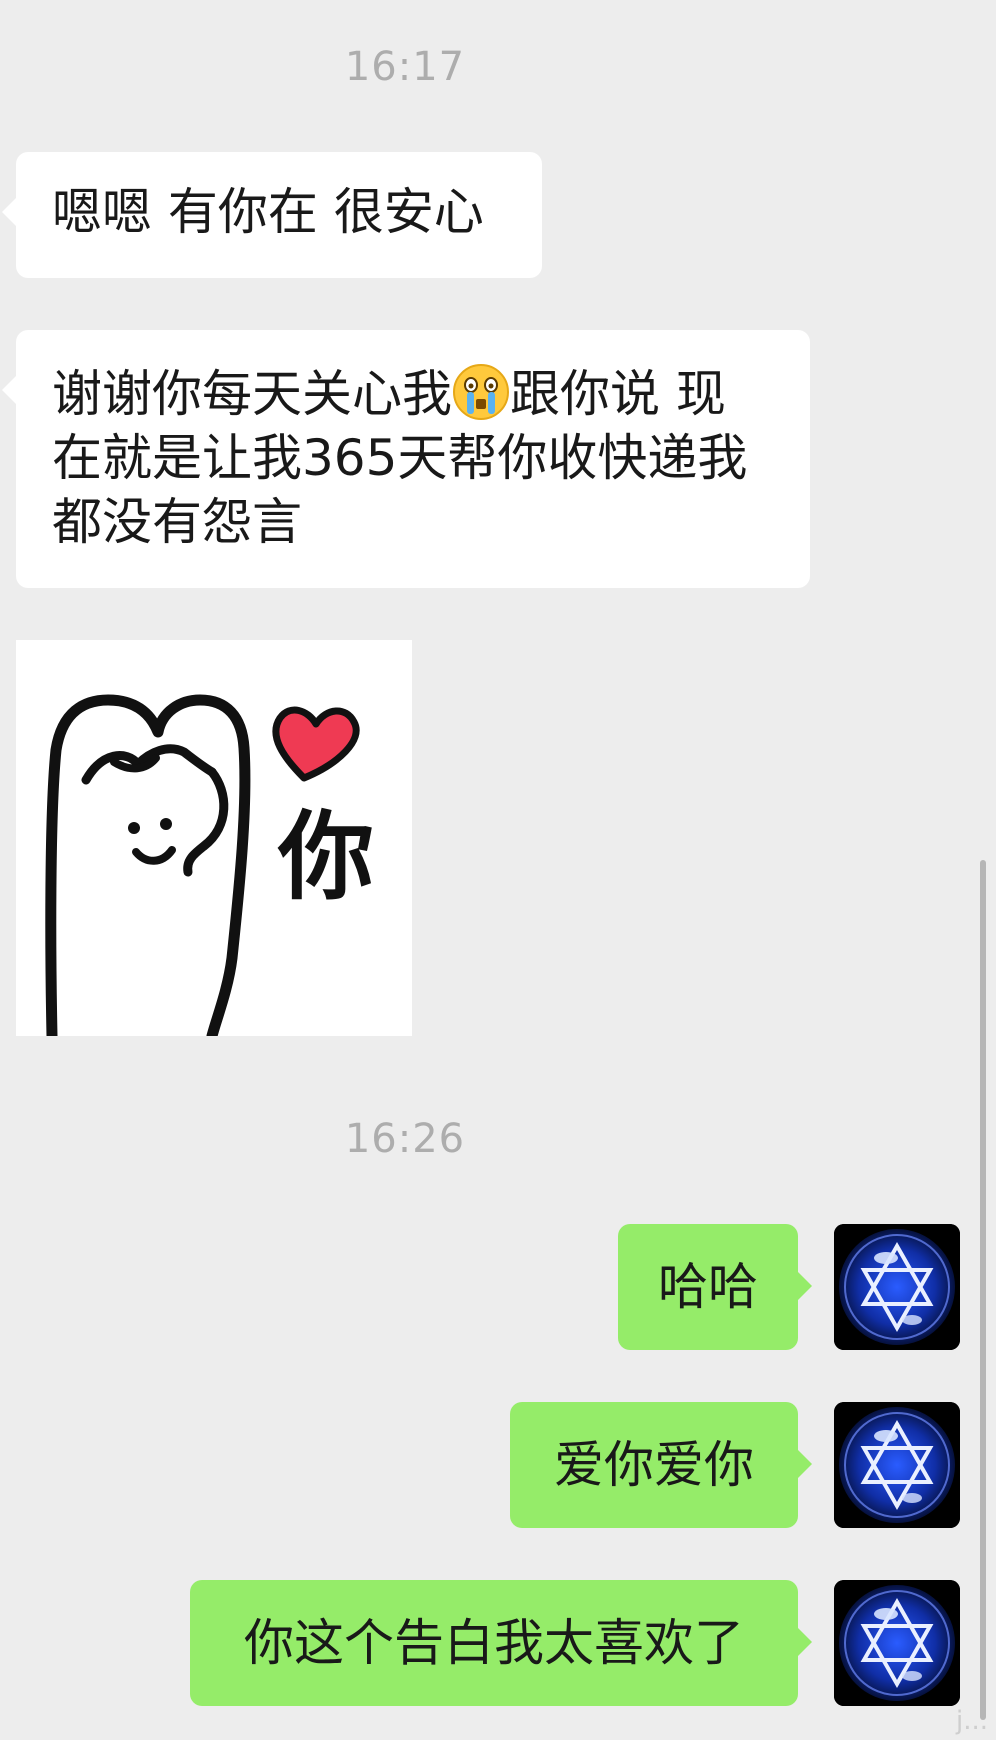 The image size is (996, 1740). I want to click on sticker-text: 你, so click(325, 857).